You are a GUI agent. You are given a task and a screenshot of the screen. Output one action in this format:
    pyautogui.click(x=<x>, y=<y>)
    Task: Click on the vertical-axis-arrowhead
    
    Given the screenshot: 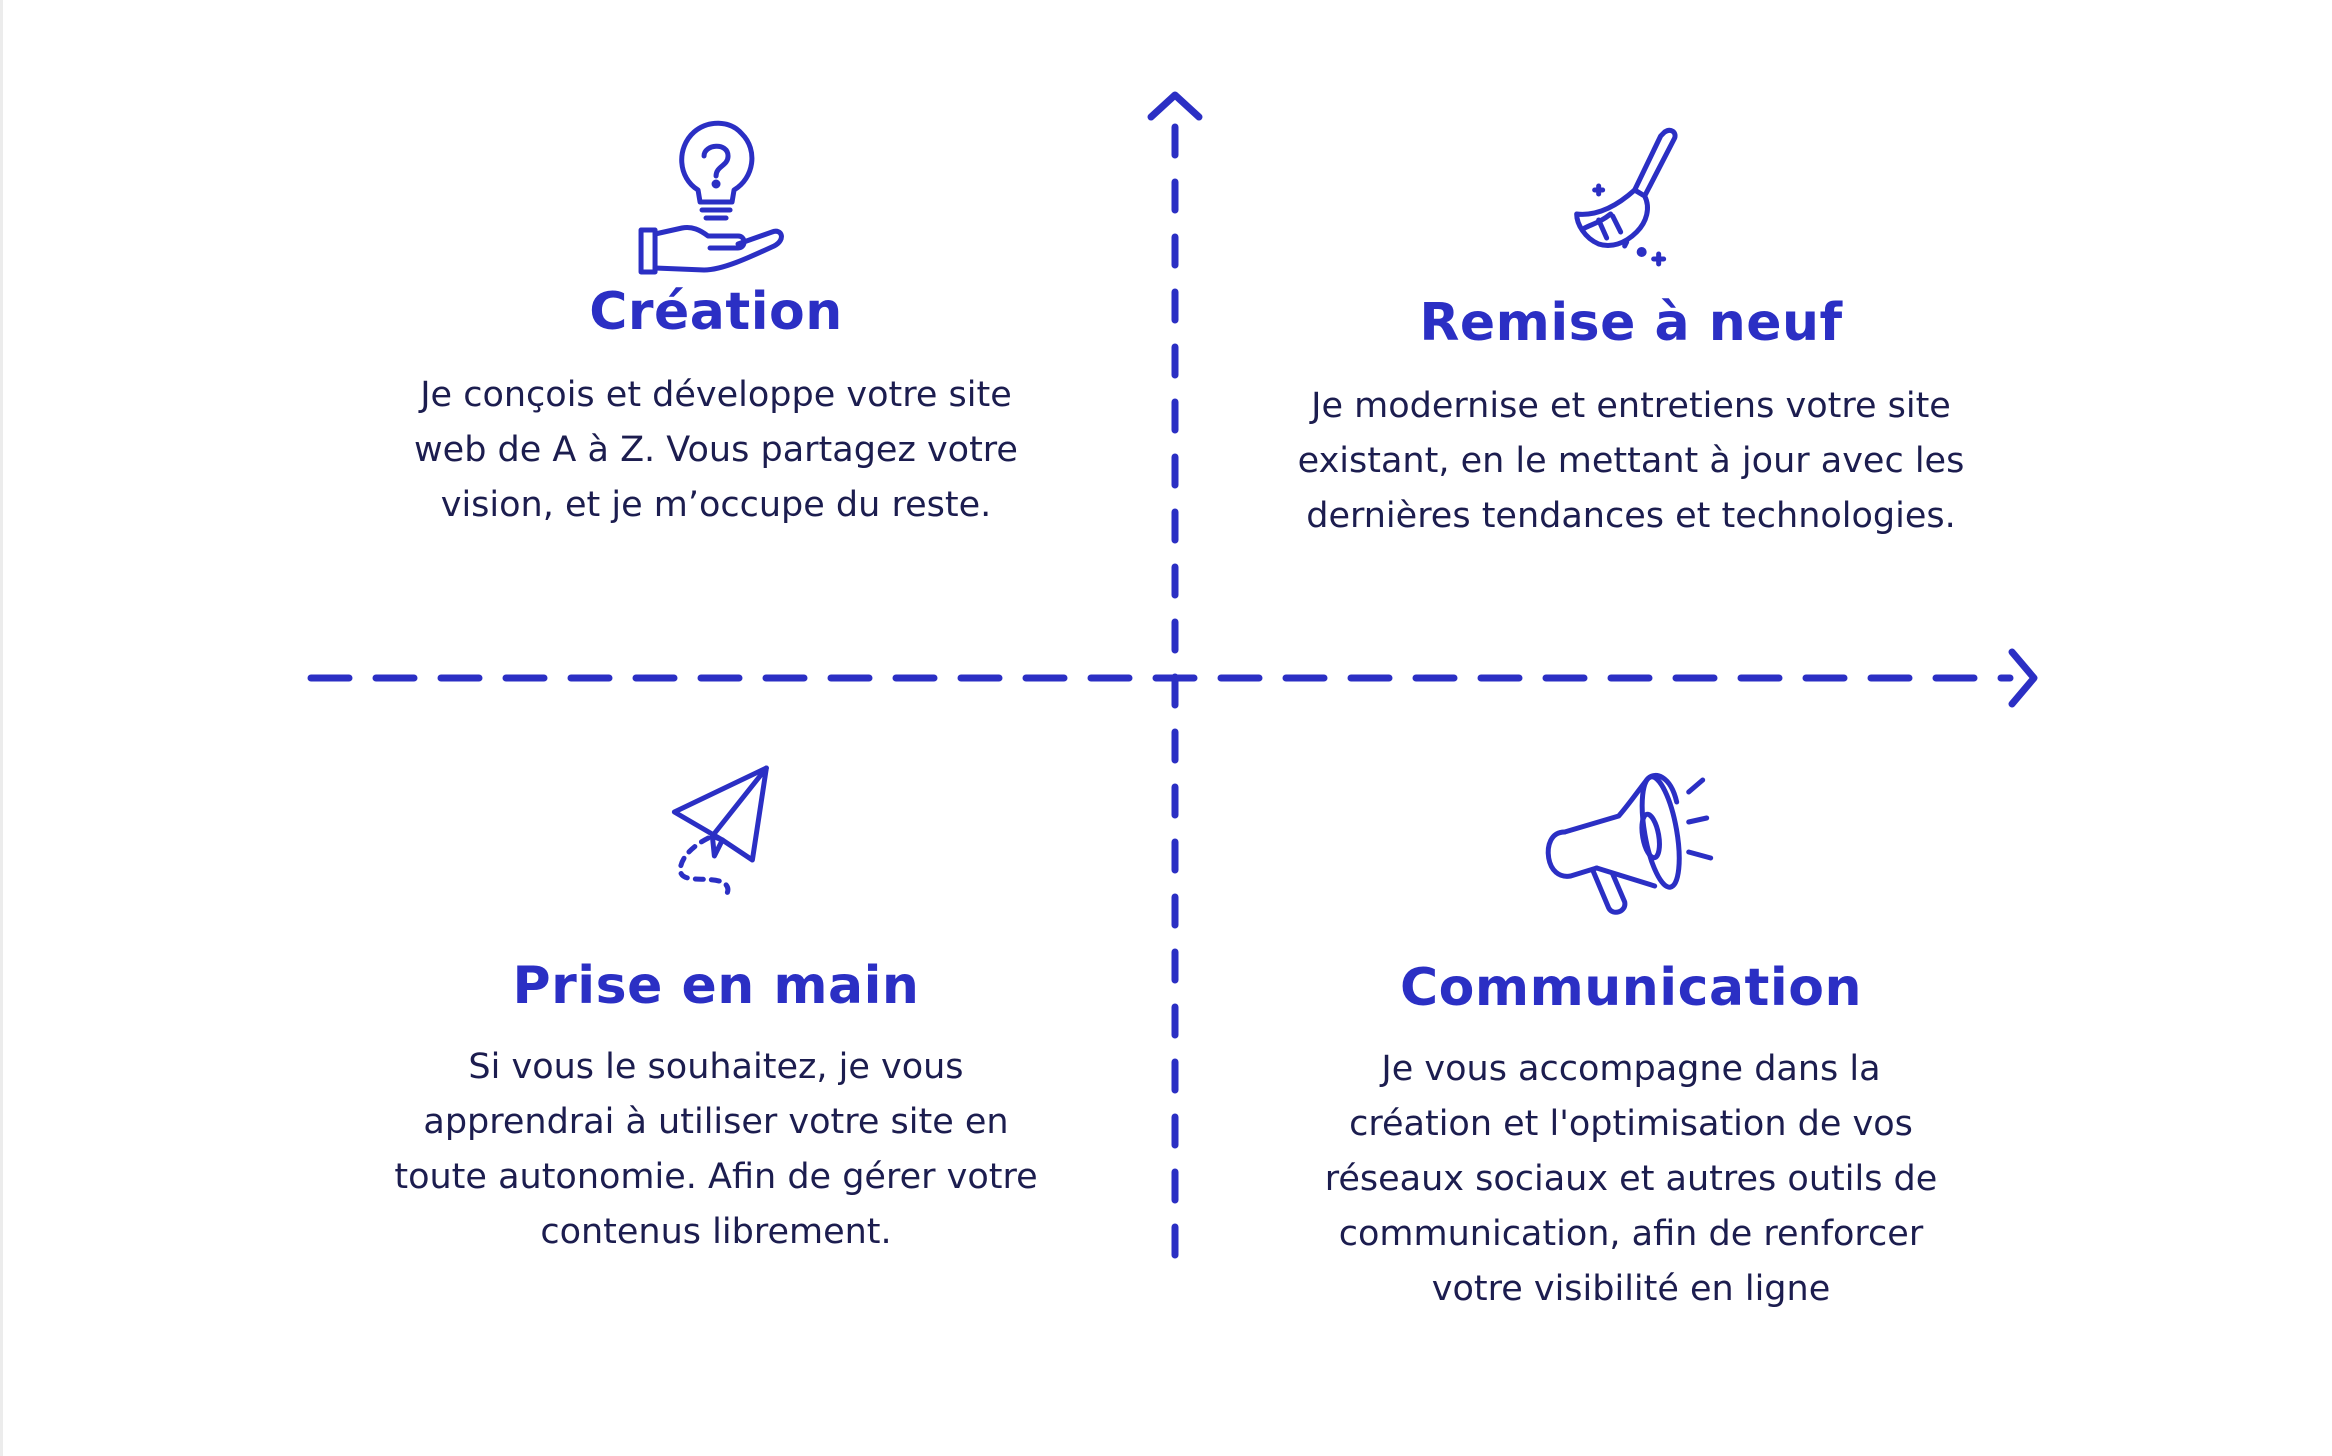 What is the action you would take?
    pyautogui.click(x=1175, y=106)
    